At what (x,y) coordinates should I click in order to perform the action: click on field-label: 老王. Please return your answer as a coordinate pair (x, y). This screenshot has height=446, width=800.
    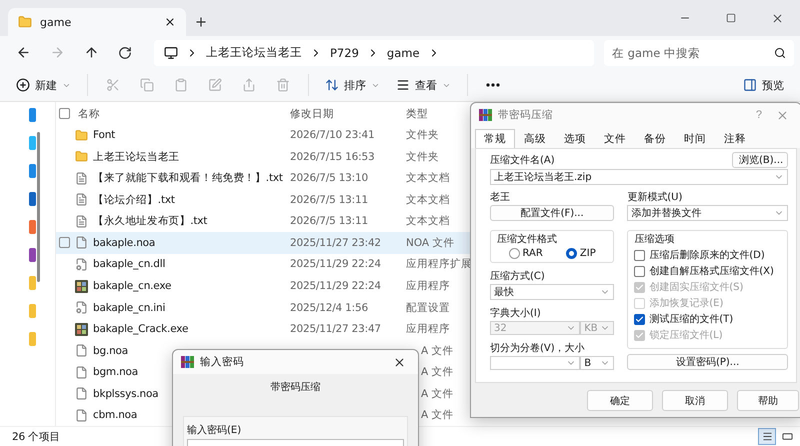
    Looking at the image, I should click on (500, 197).